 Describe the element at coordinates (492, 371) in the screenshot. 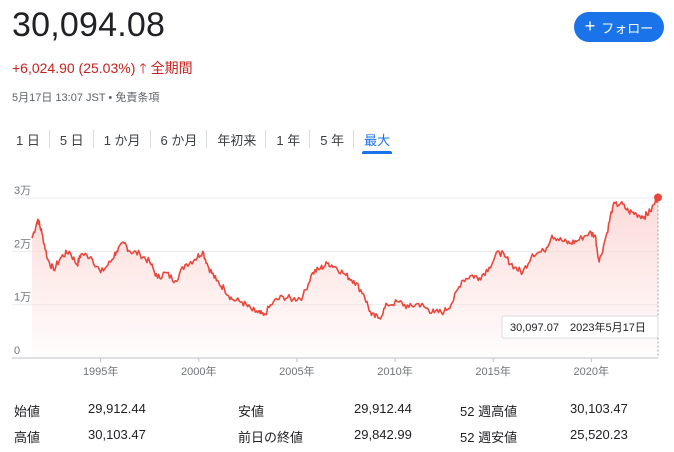

I see `x-tick-label: 2015年` at that location.